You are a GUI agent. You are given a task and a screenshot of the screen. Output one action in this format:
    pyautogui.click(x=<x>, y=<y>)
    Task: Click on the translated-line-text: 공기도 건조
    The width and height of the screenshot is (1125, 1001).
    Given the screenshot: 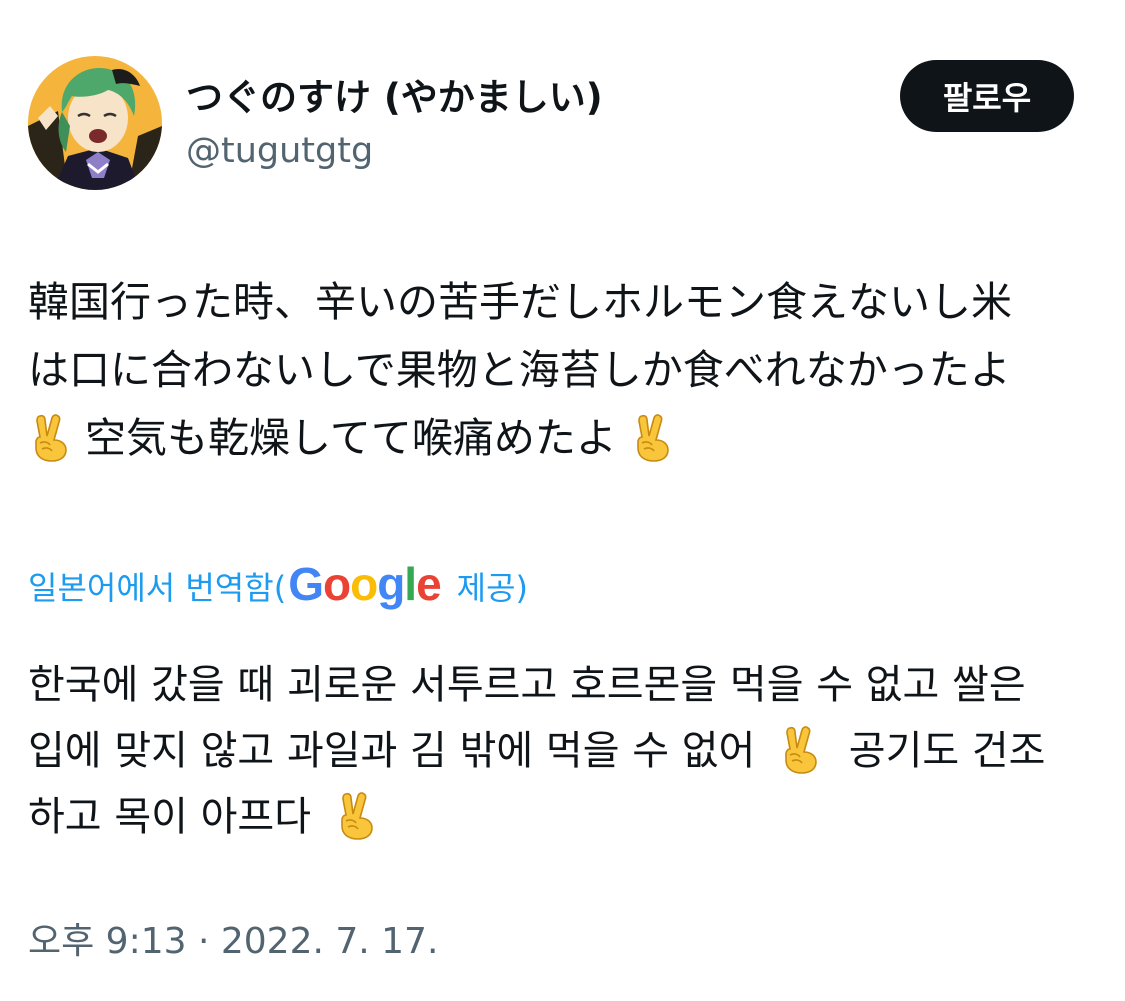 What is the action you would take?
    pyautogui.click(x=947, y=751)
    